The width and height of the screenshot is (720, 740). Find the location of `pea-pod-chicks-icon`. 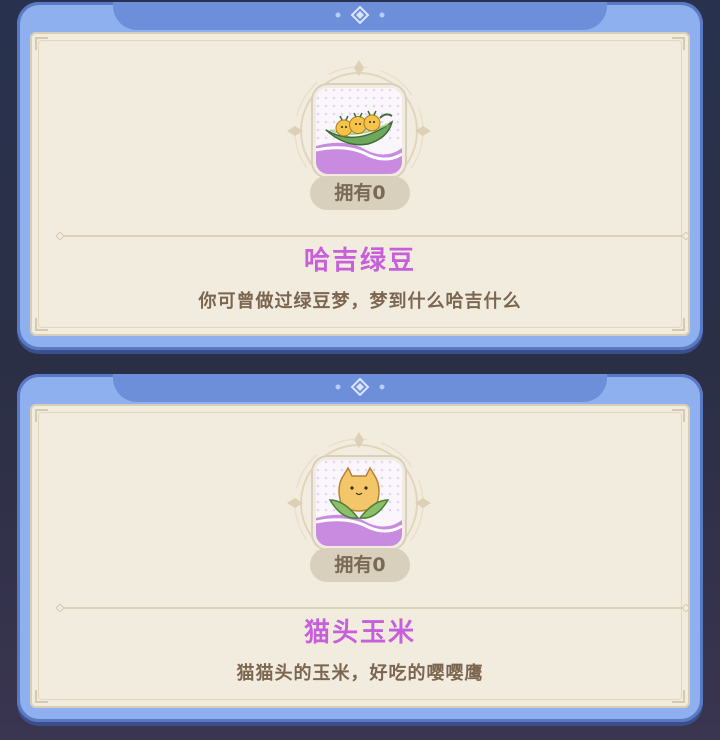

pea-pod-chicks-icon is located at coordinates (359, 131).